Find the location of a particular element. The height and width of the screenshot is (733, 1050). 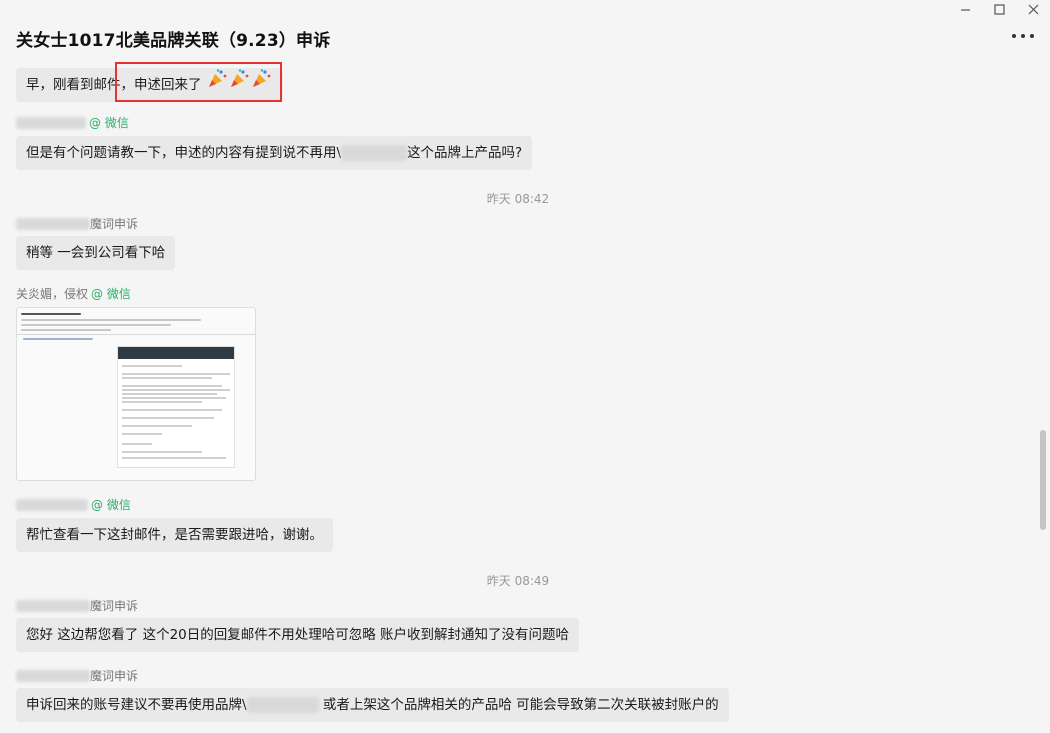

message-text: 帮忙查看一下这封邮件，是否需要跟进哈，谢谢。 is located at coordinates (174, 535).